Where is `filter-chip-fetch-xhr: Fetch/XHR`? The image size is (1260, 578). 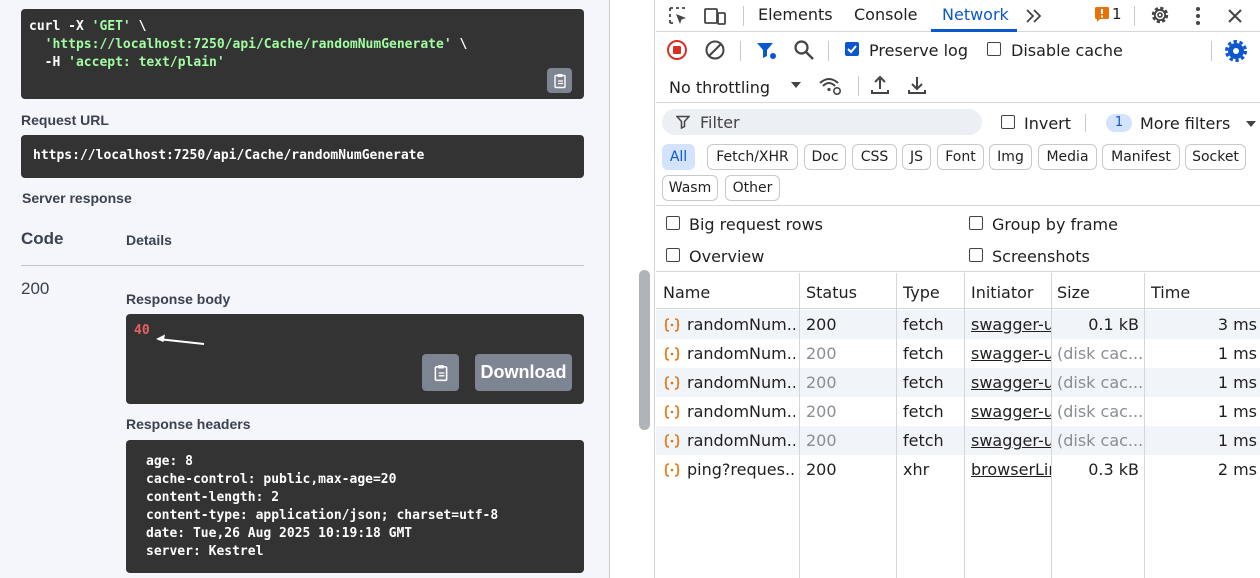 filter-chip-fetch-xhr: Fetch/XHR is located at coordinates (752, 157).